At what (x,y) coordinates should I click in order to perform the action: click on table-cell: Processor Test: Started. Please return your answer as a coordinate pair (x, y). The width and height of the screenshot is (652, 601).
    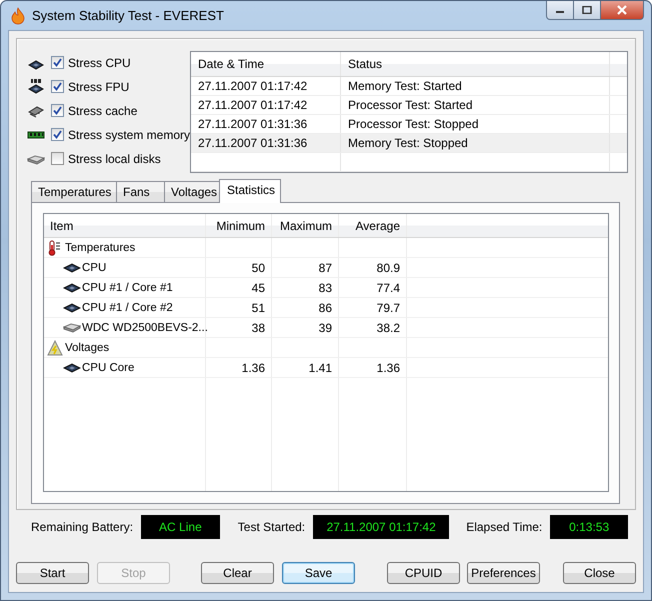
    Looking at the image, I should click on (475, 105).